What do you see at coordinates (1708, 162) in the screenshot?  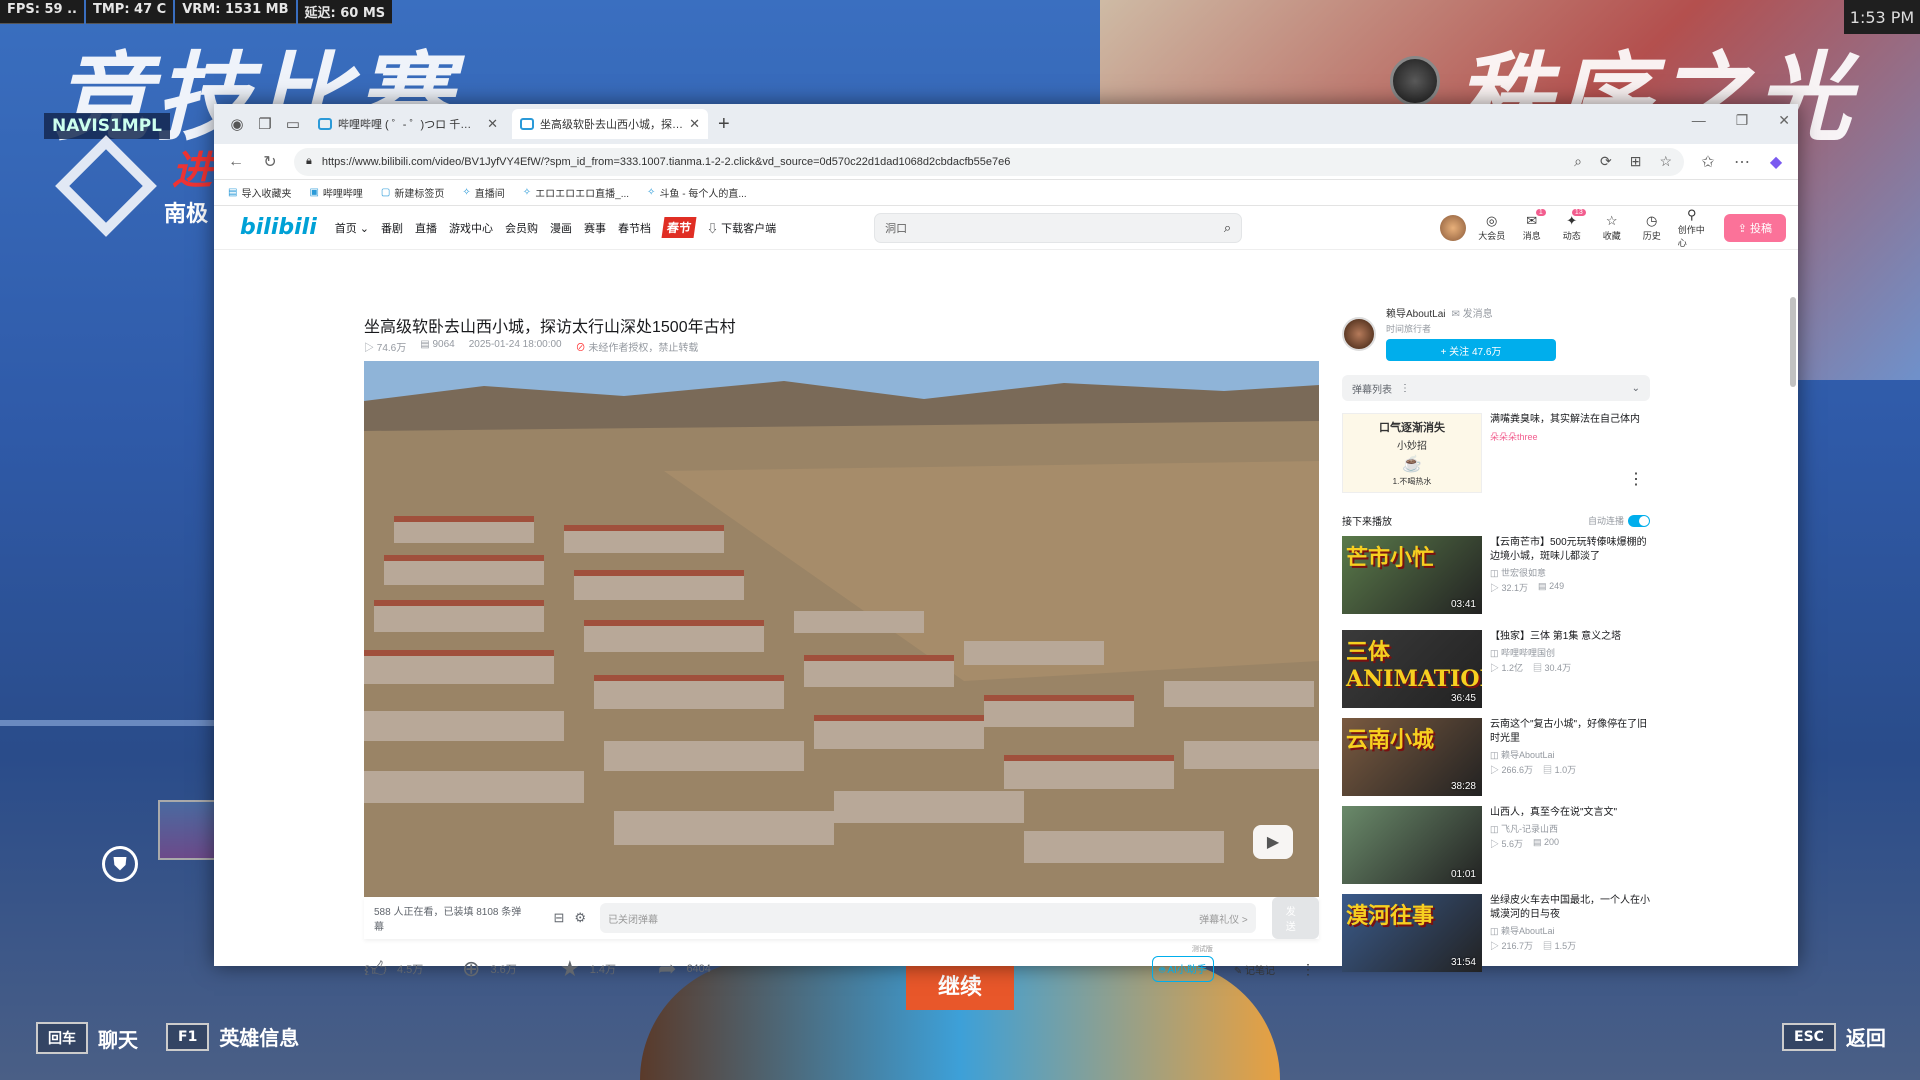 I see `favorites-icon: ✩` at bounding box center [1708, 162].